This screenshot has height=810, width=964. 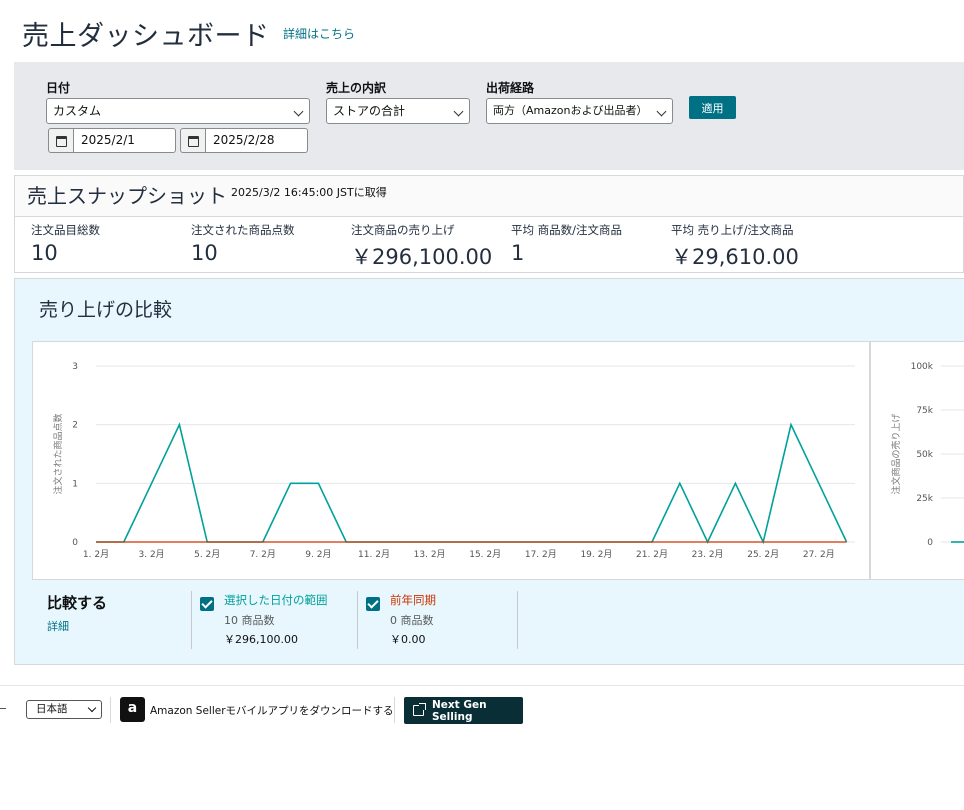 What do you see at coordinates (763, 554) in the screenshot?
I see `x-tick-label: 25. 2月` at bounding box center [763, 554].